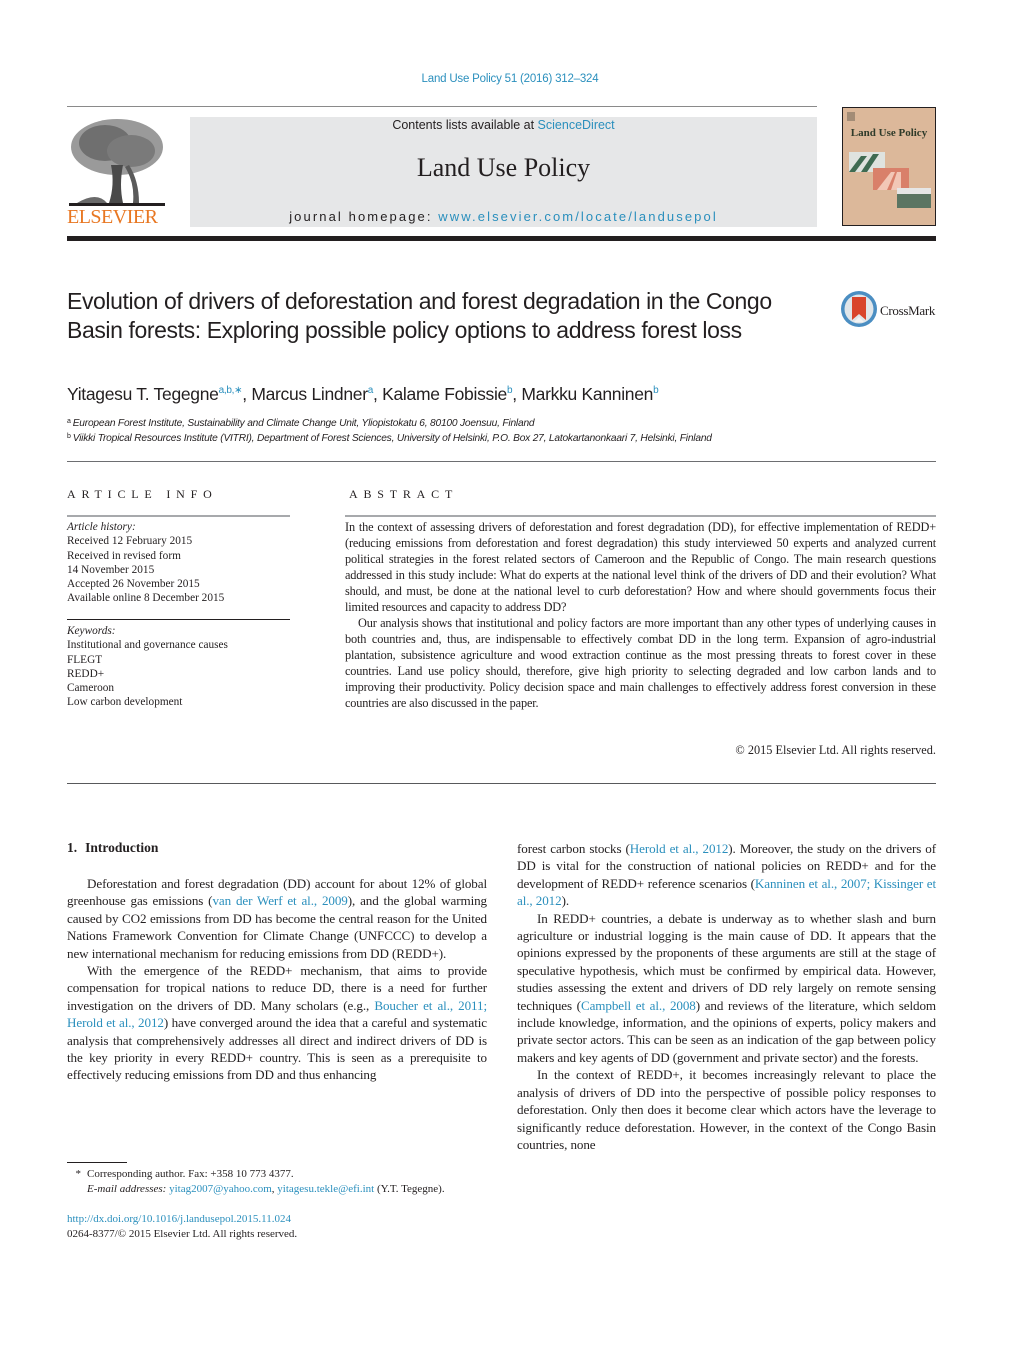  I want to click on journal-homepage-link: www.elsevier.com/locate/landusepol, so click(578, 216).